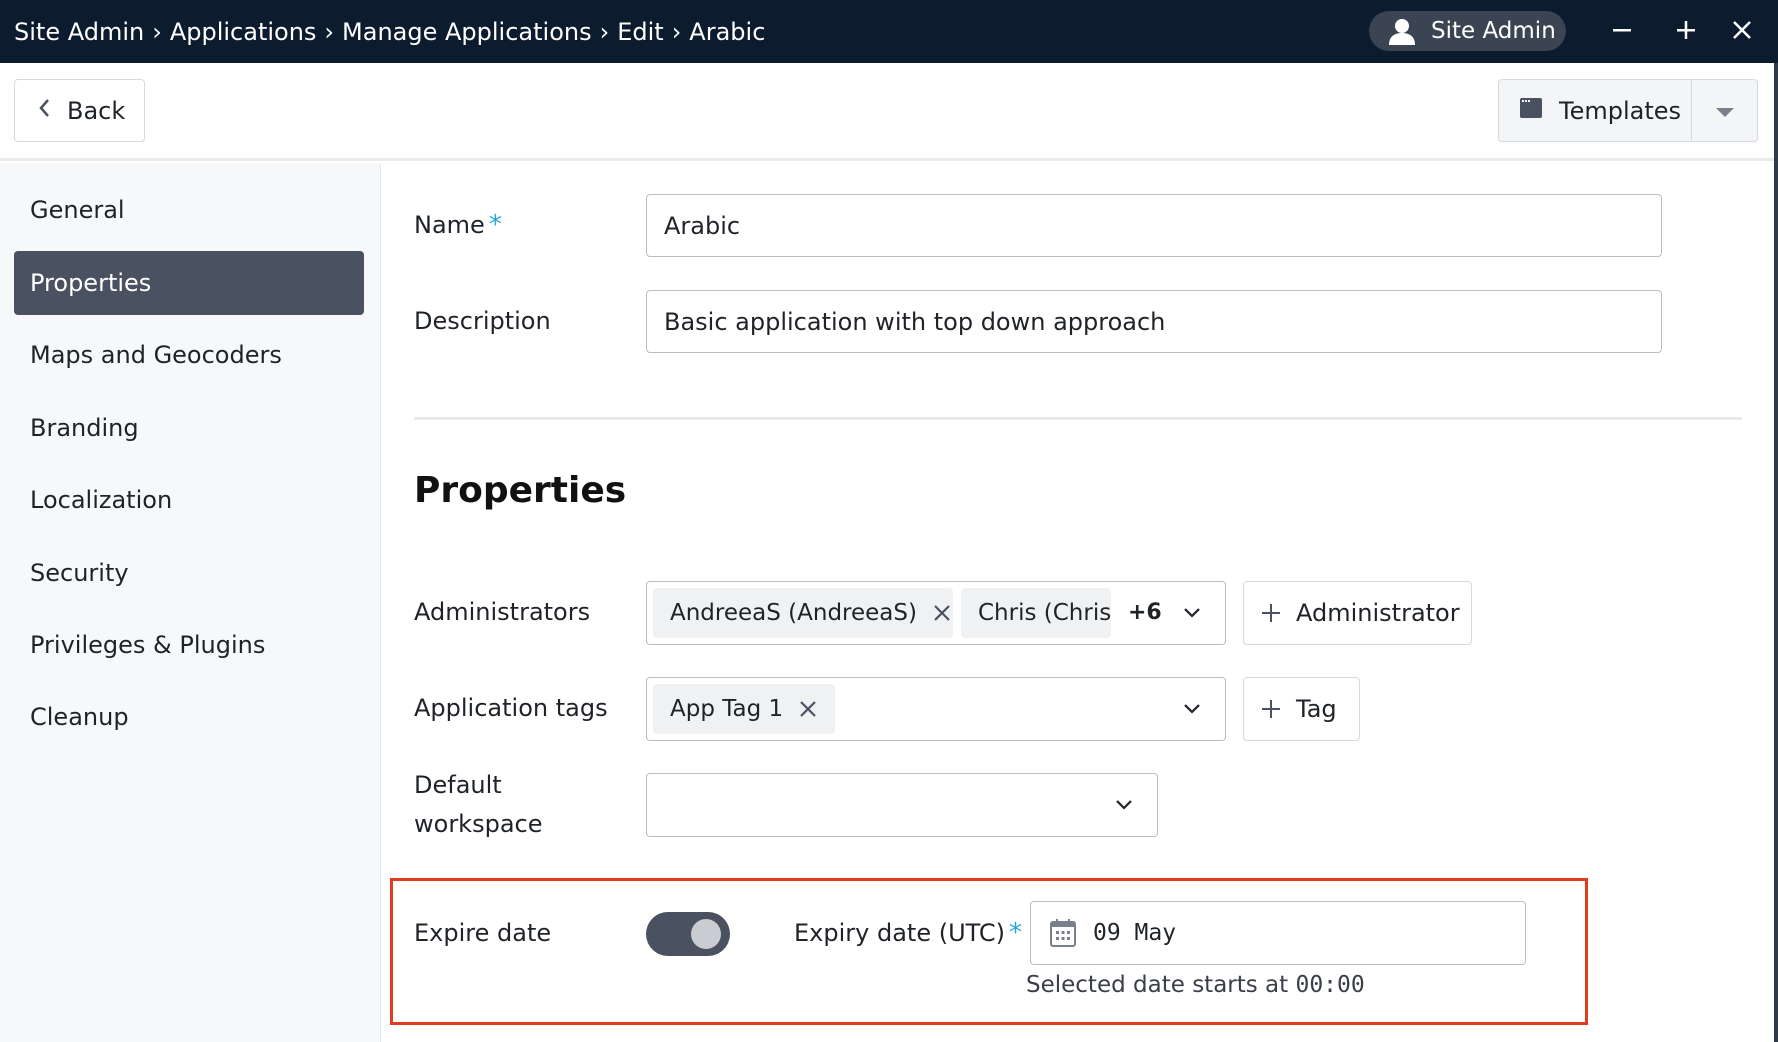 This screenshot has height=1042, width=1778. What do you see at coordinates (467, 32) in the screenshot?
I see `breadcrumb-manage-applications: Manage Applications` at bounding box center [467, 32].